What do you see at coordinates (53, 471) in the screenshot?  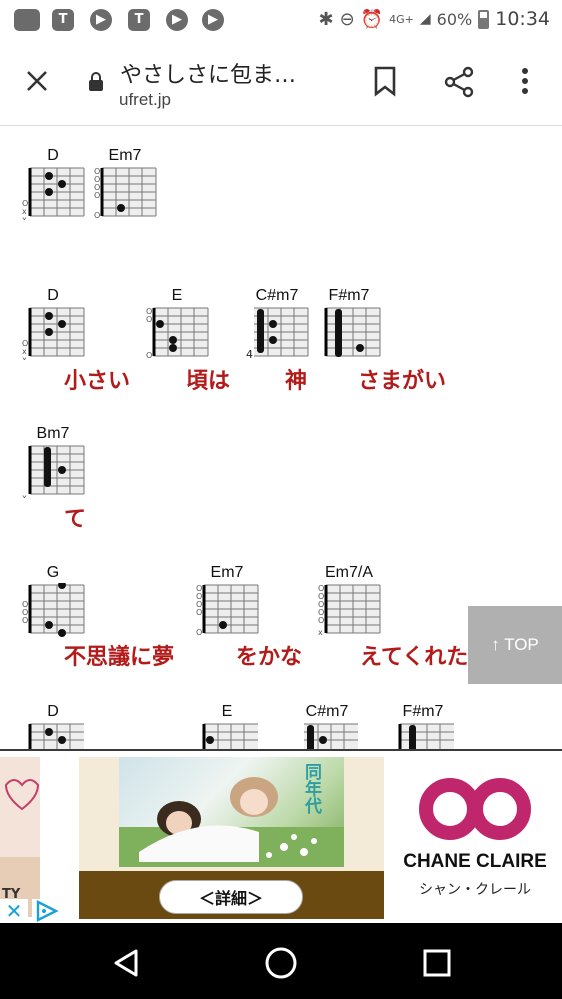 I see `chord-diagram: x` at bounding box center [53, 471].